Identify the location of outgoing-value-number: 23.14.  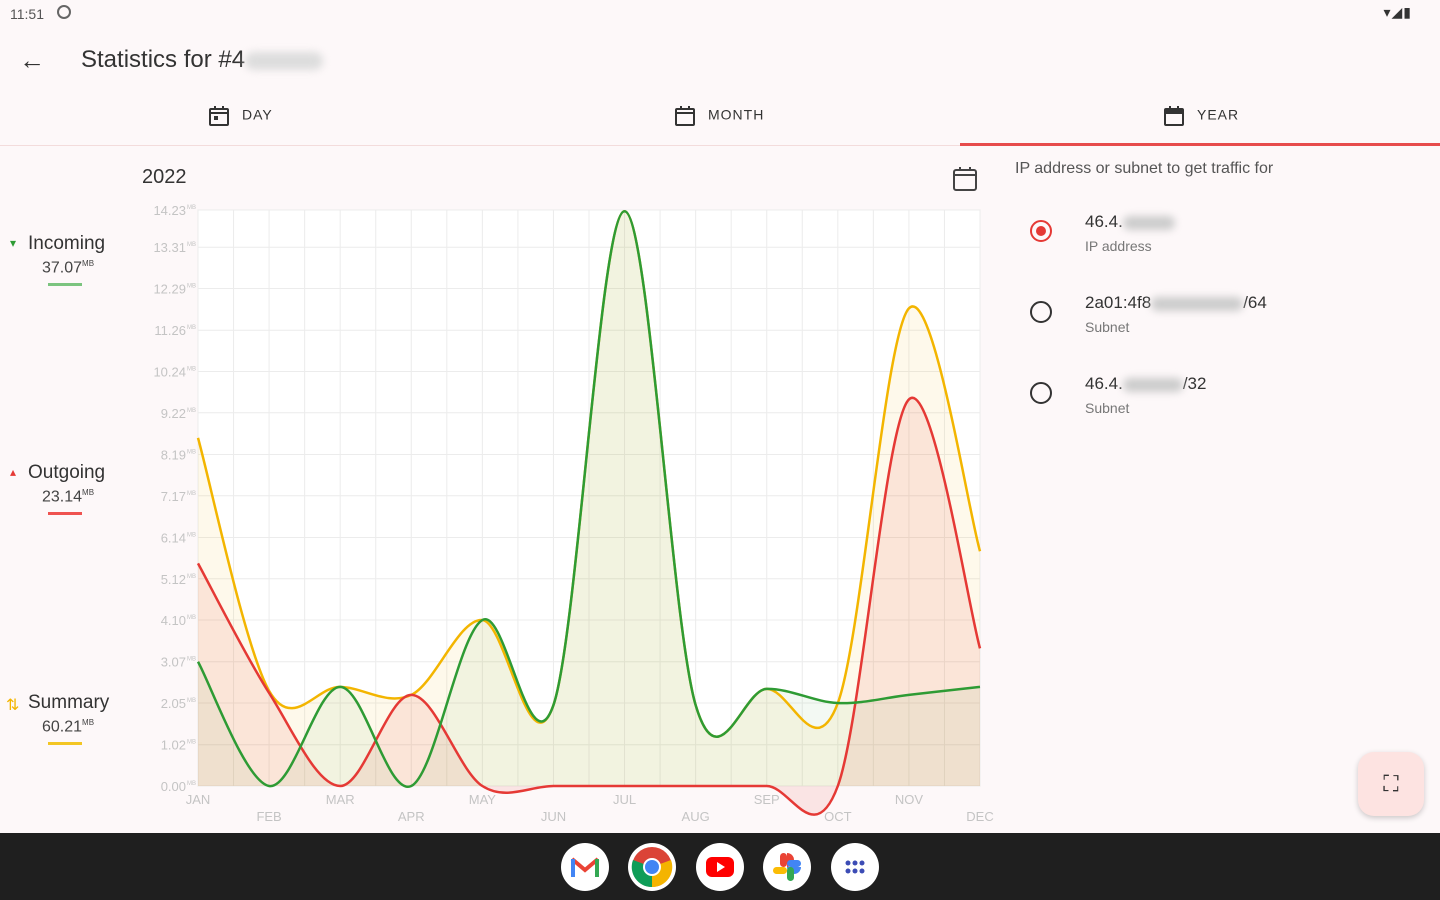
(62, 497).